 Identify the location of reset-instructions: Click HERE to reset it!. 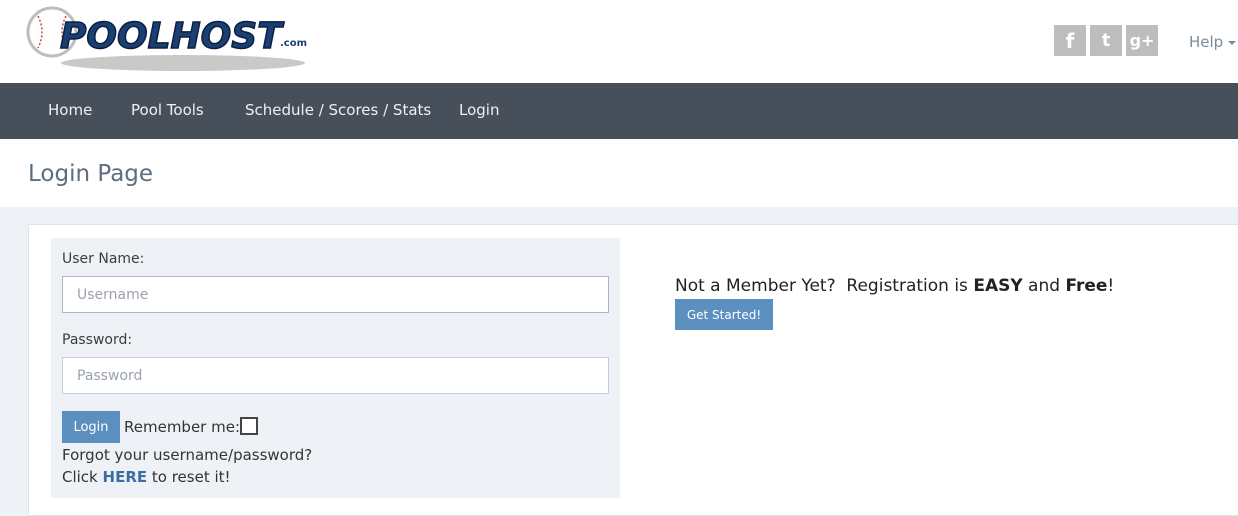
(146, 477).